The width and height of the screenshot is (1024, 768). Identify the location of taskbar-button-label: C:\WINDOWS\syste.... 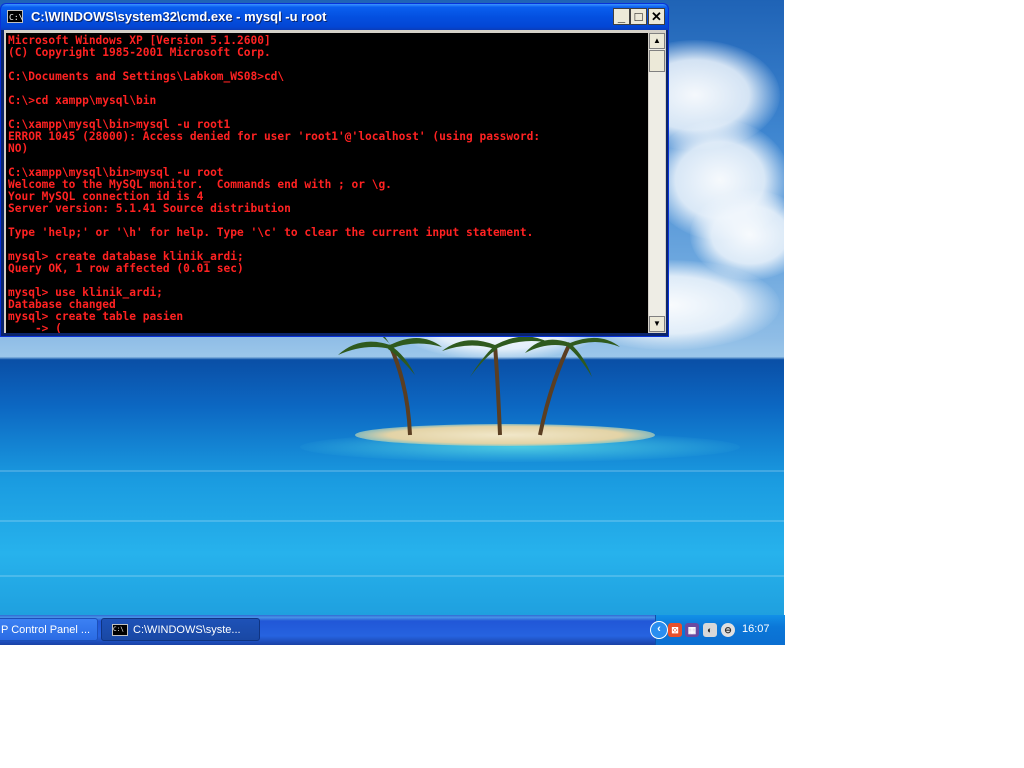
(187, 630).